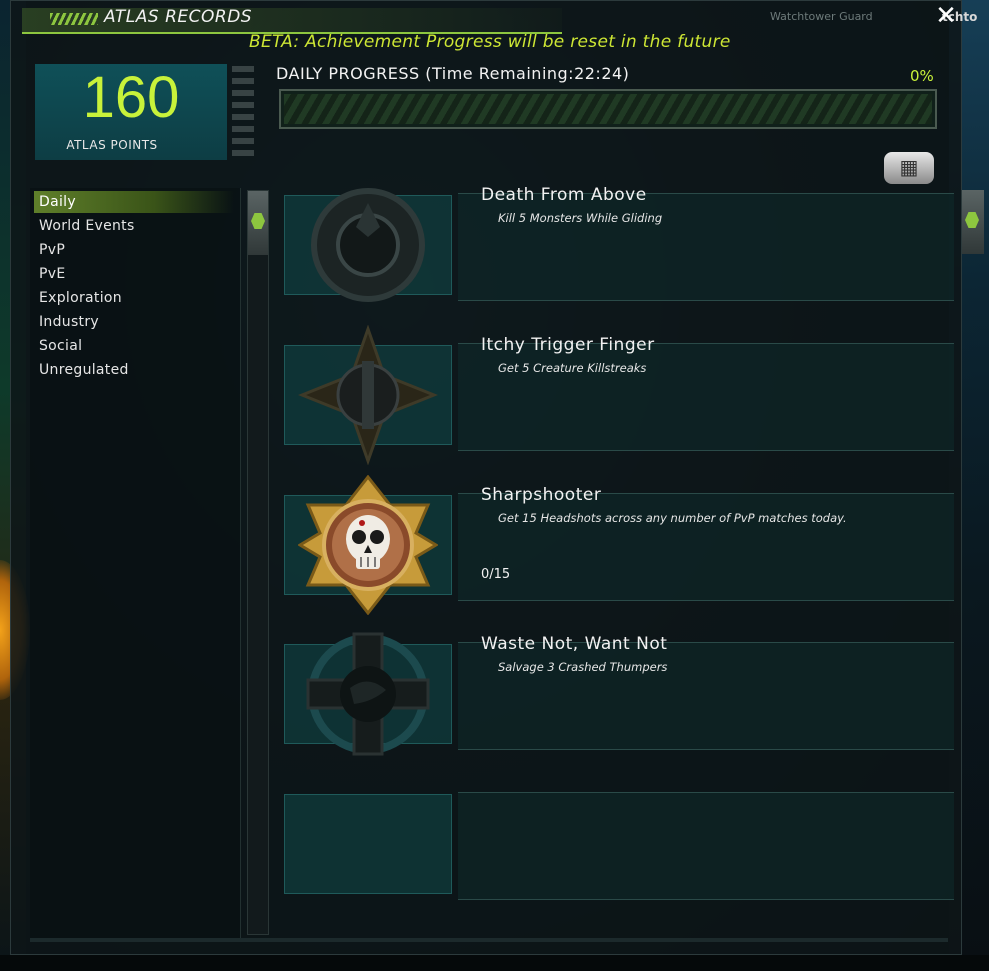 The height and width of the screenshot is (971, 989). I want to click on achievement-title: Sharpshooter, so click(541, 495).